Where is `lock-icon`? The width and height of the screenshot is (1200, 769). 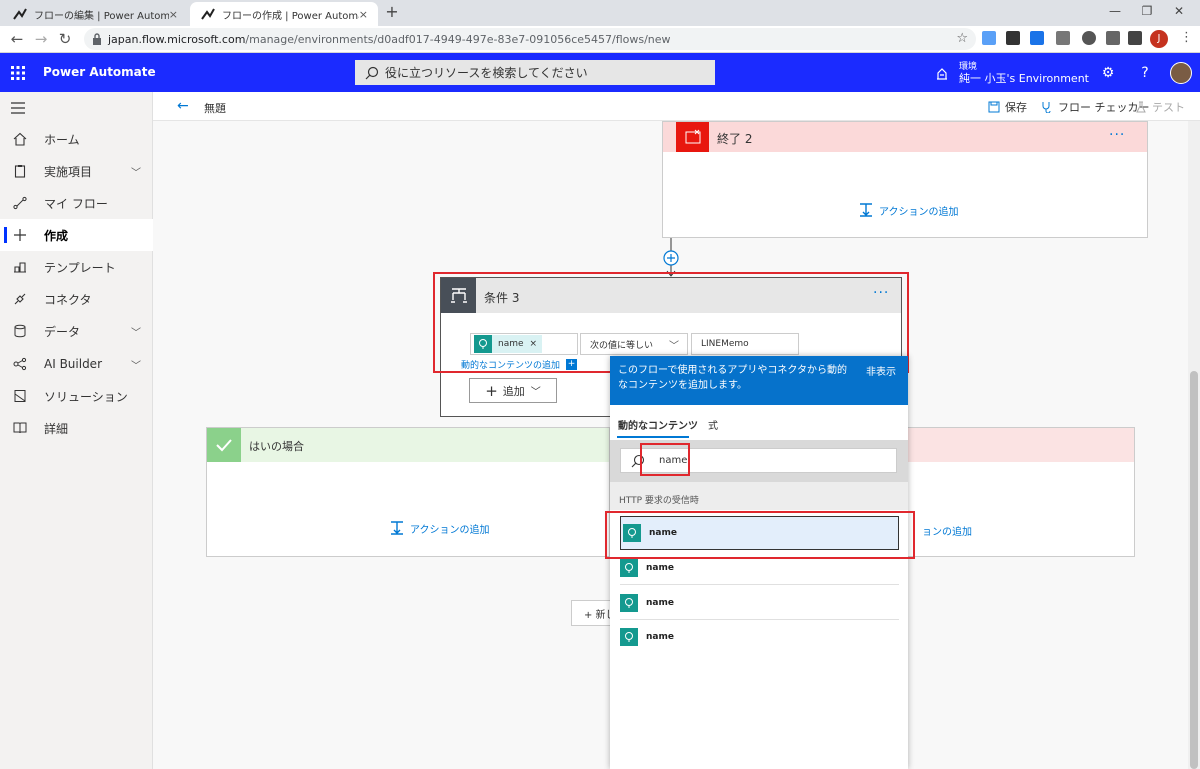 lock-icon is located at coordinates (97, 39).